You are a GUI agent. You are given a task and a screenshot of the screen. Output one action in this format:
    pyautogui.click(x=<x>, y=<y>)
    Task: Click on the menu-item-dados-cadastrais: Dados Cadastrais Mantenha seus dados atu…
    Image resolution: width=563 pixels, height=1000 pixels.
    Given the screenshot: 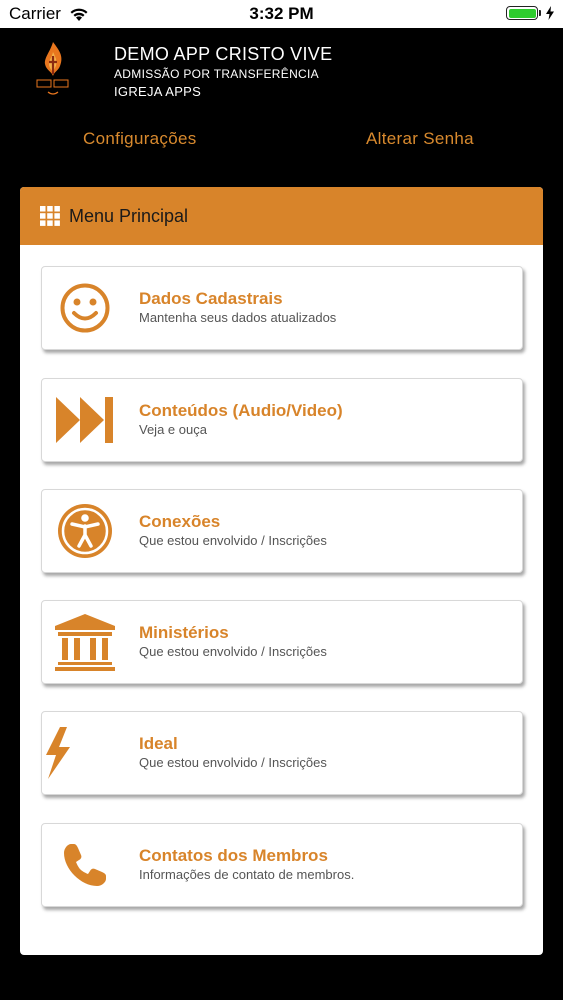 What is the action you would take?
    pyautogui.click(x=282, y=308)
    